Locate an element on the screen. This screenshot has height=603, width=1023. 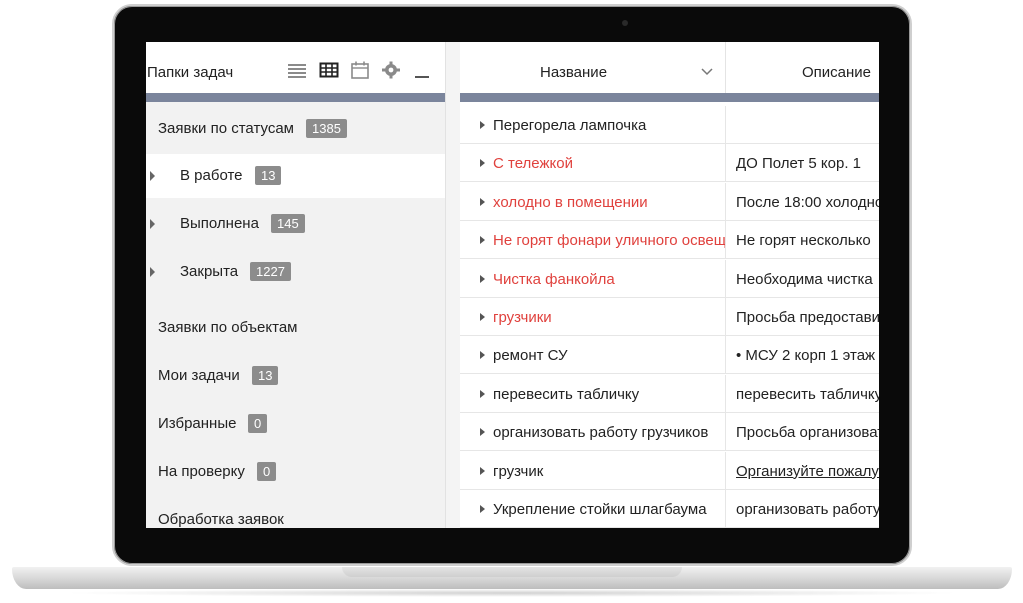
folder-item: В работе 13 is located at coordinates (295, 176).